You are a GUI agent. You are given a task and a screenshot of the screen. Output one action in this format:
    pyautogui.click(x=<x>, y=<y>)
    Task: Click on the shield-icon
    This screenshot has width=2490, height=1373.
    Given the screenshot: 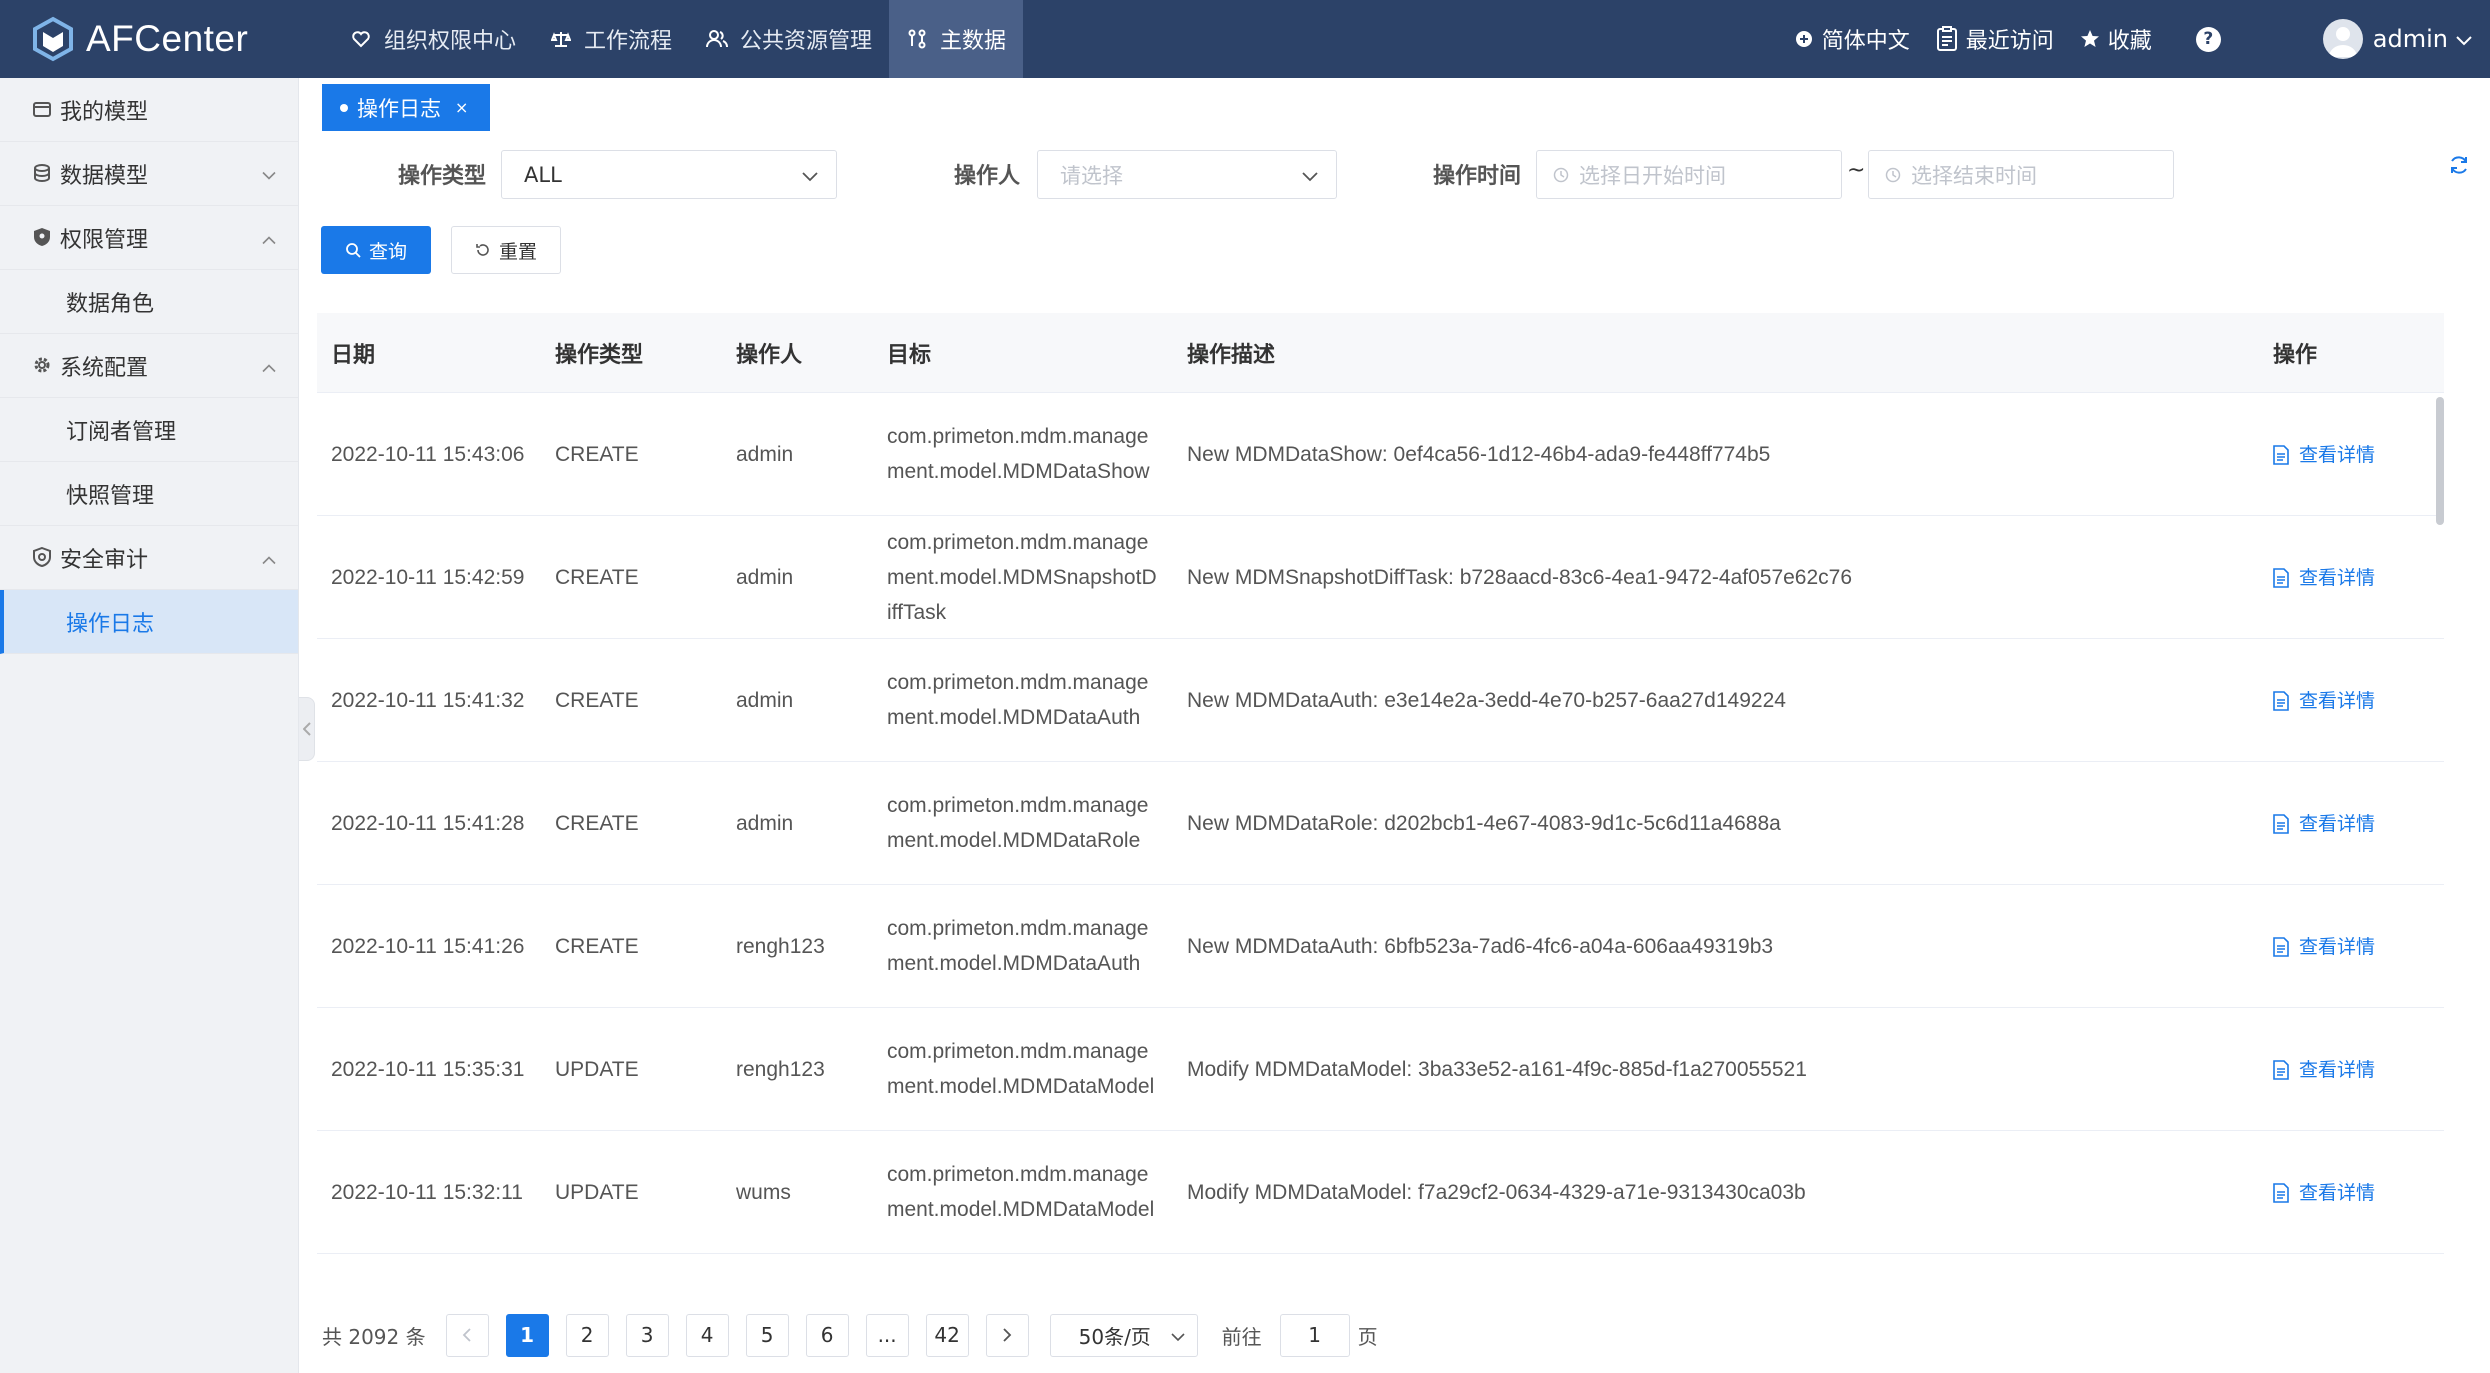 What is the action you would take?
    pyautogui.click(x=43, y=238)
    